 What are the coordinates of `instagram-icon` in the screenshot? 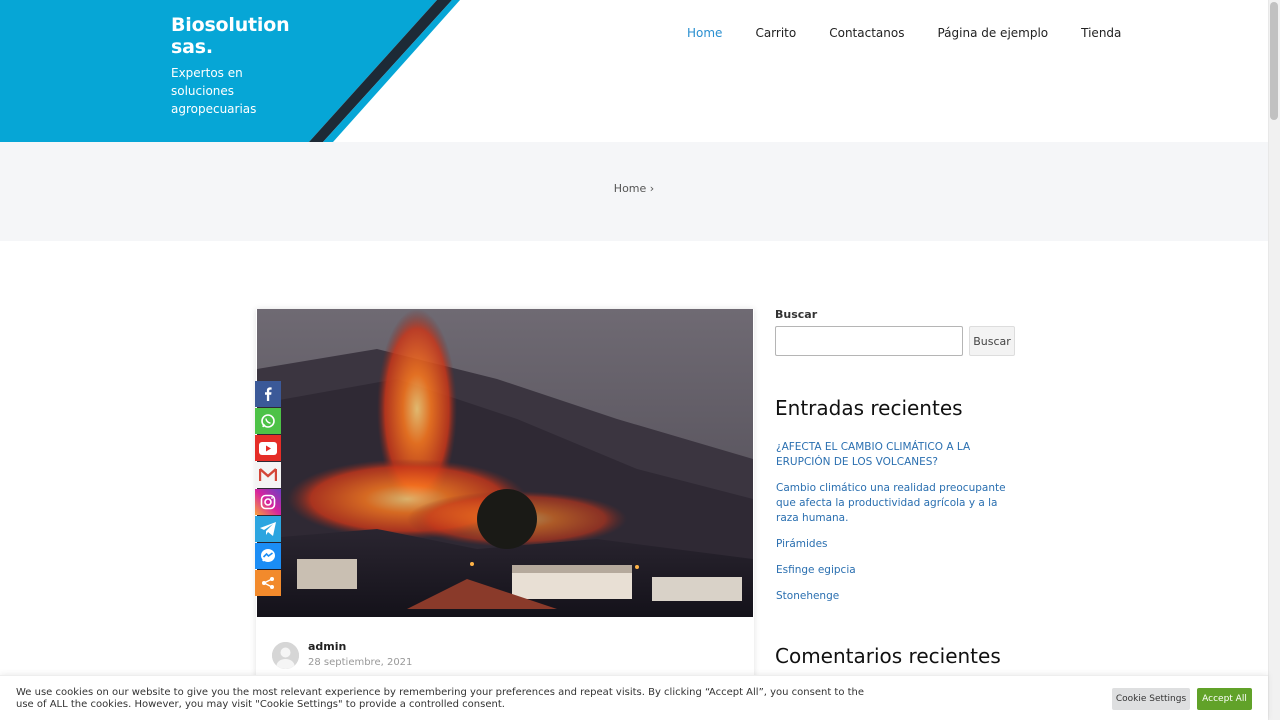 It's located at (268, 502).